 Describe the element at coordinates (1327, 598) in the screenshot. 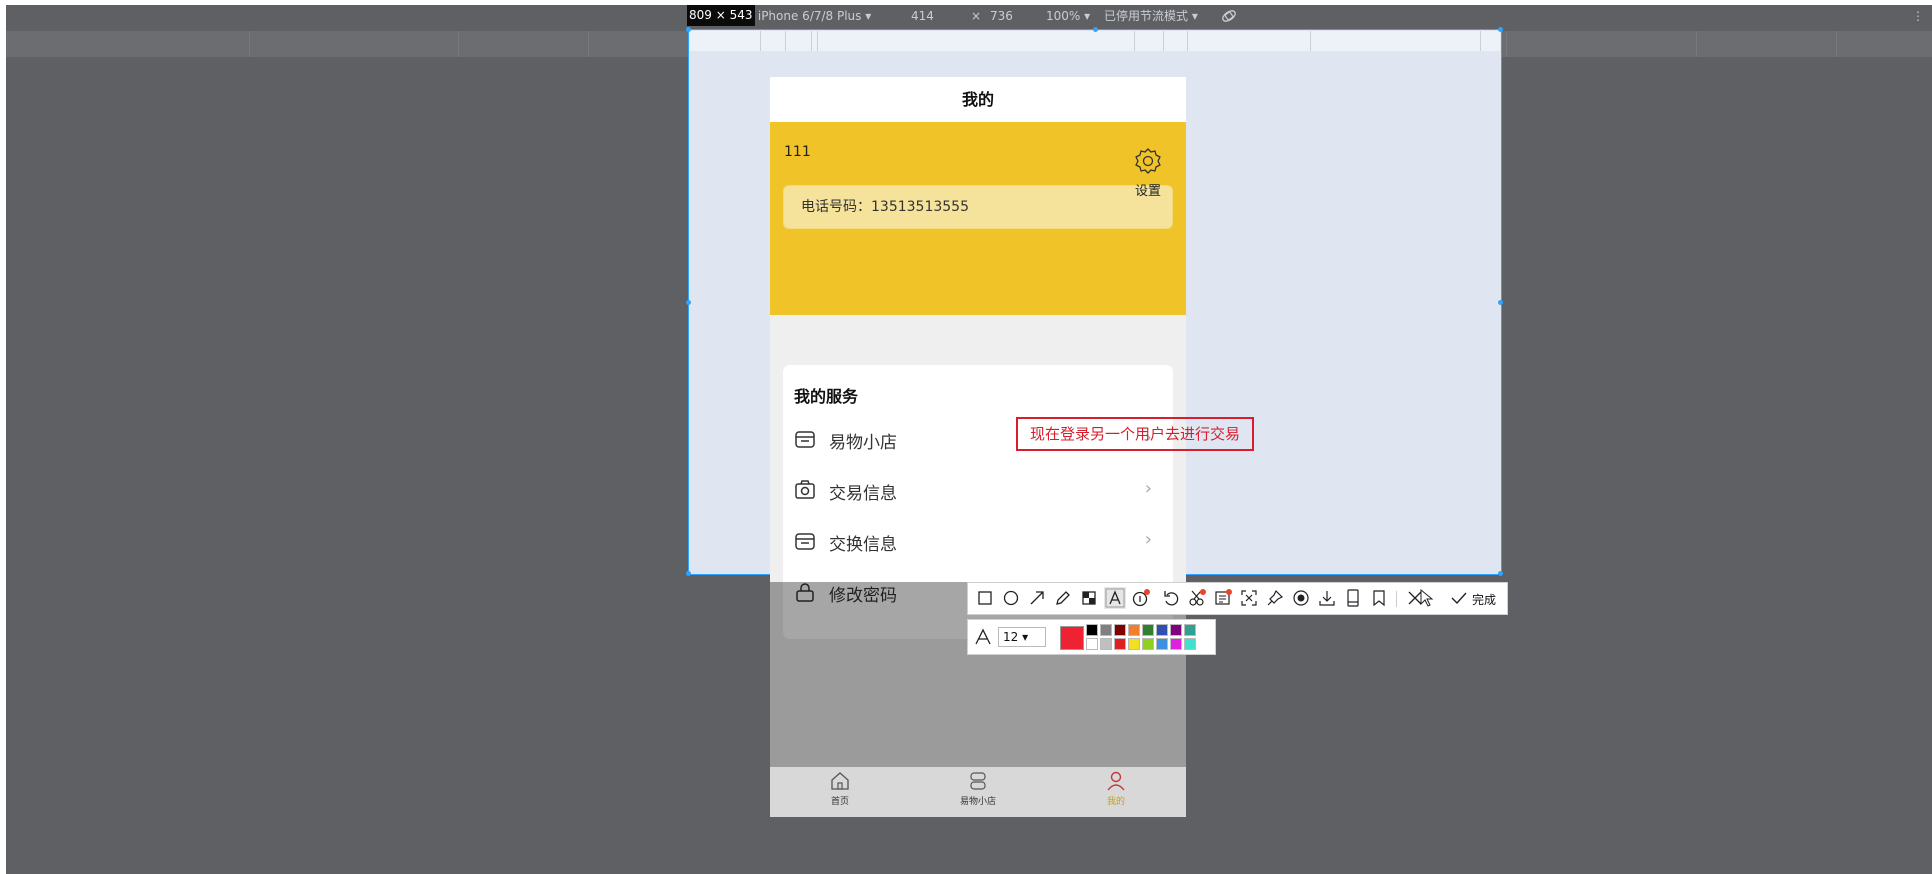

I see `download-icon` at that location.